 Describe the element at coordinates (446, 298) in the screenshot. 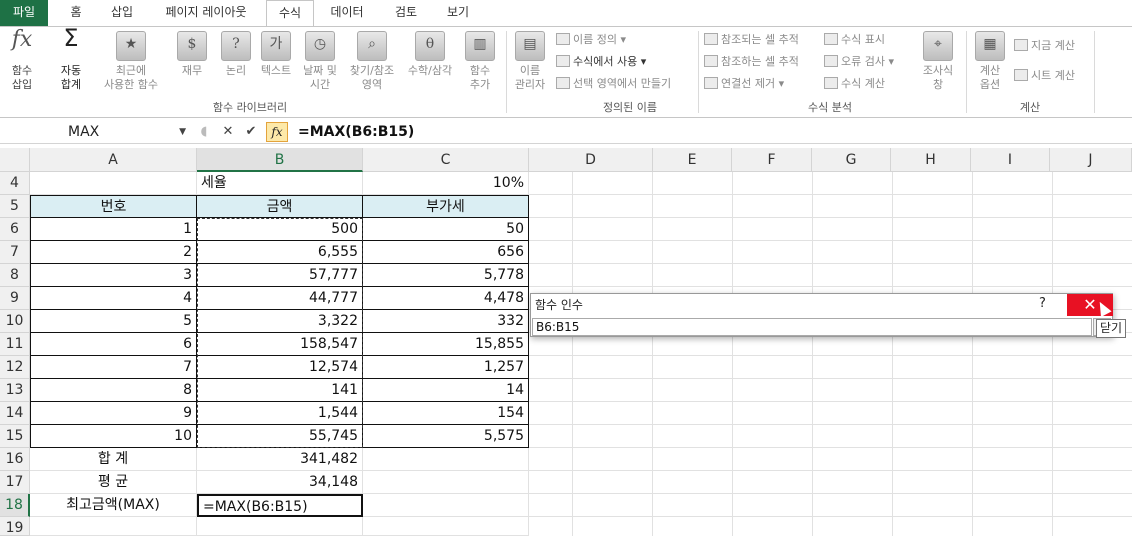

I see `cell-vat: 4,478` at that location.